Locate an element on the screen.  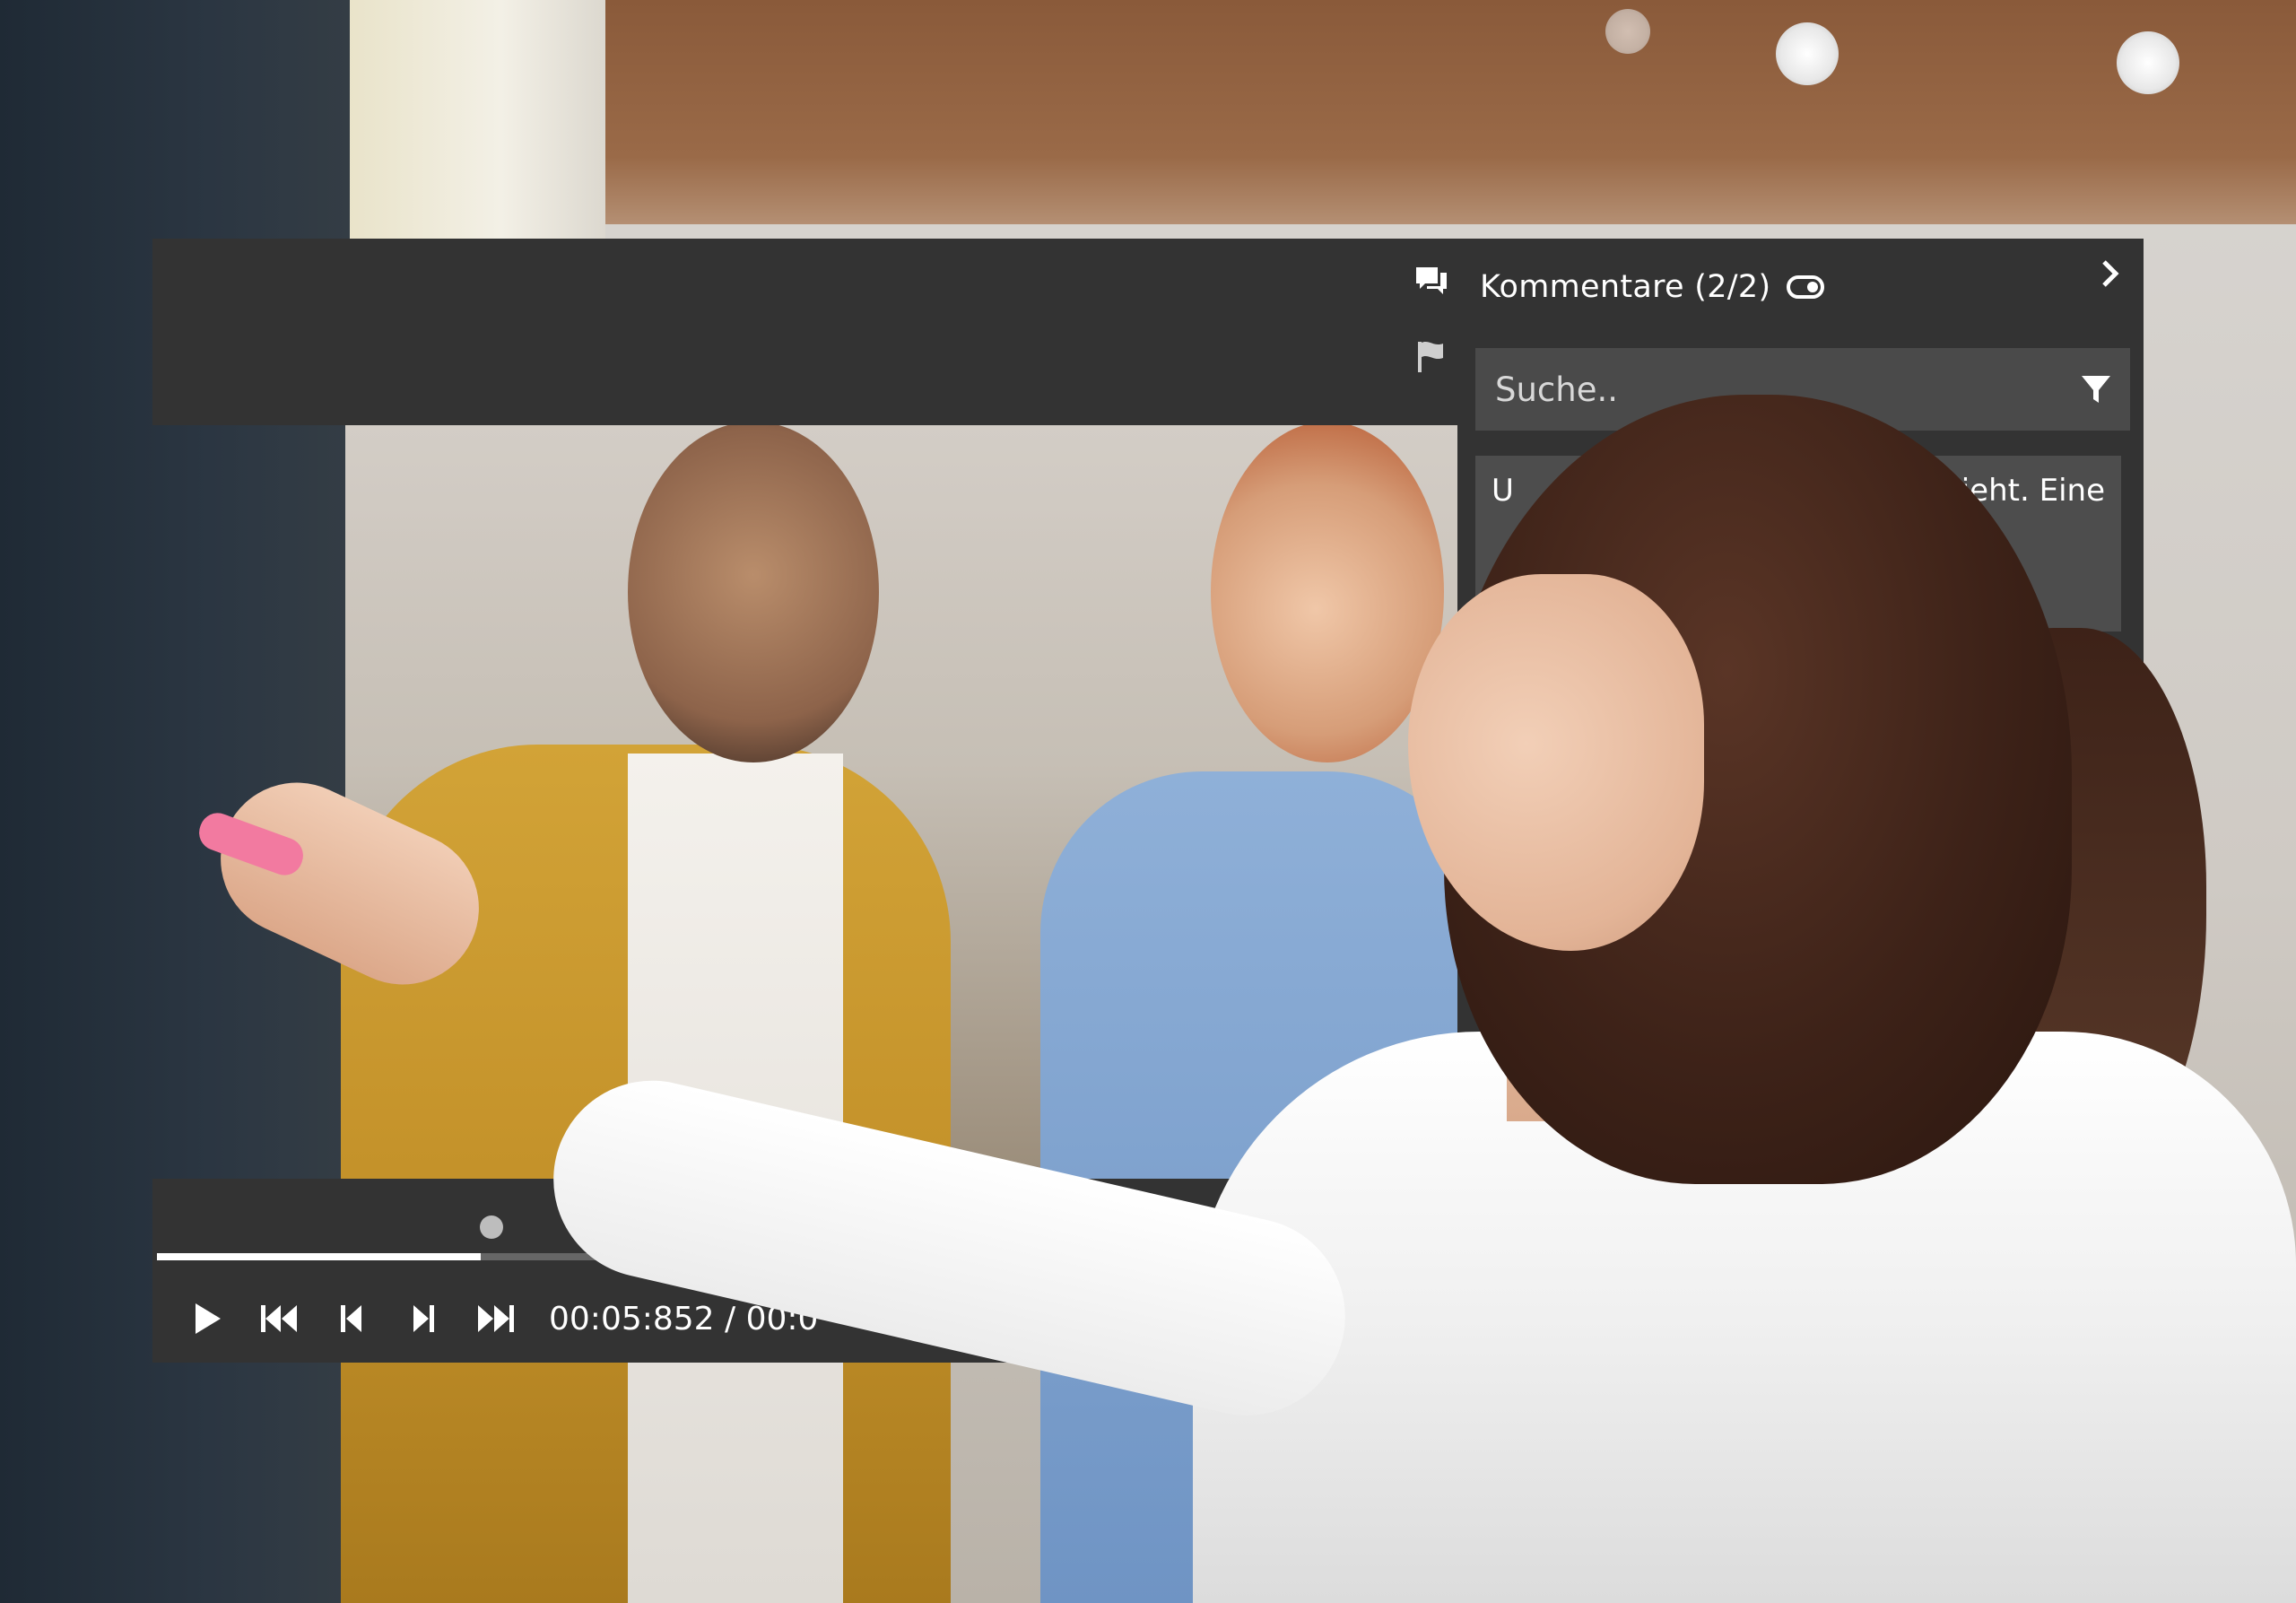
chevron-right-icon is located at coordinates (2110, 273).